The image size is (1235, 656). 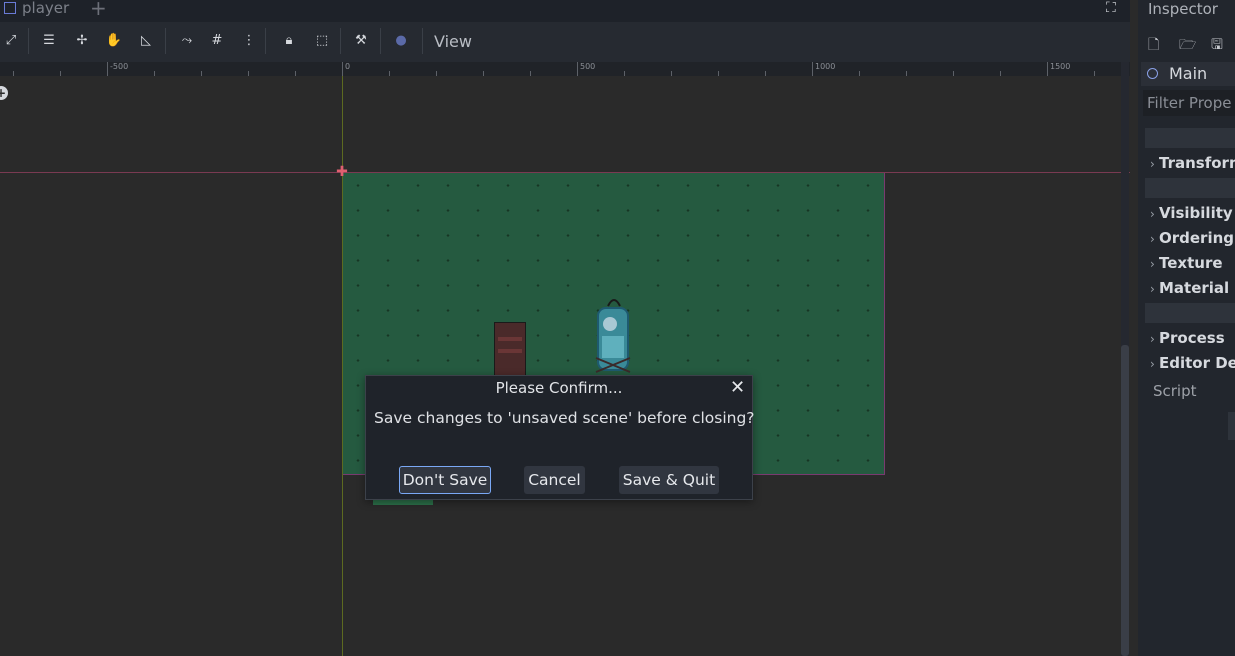 I want to click on ruler-label: 1000, so click(x=825, y=66).